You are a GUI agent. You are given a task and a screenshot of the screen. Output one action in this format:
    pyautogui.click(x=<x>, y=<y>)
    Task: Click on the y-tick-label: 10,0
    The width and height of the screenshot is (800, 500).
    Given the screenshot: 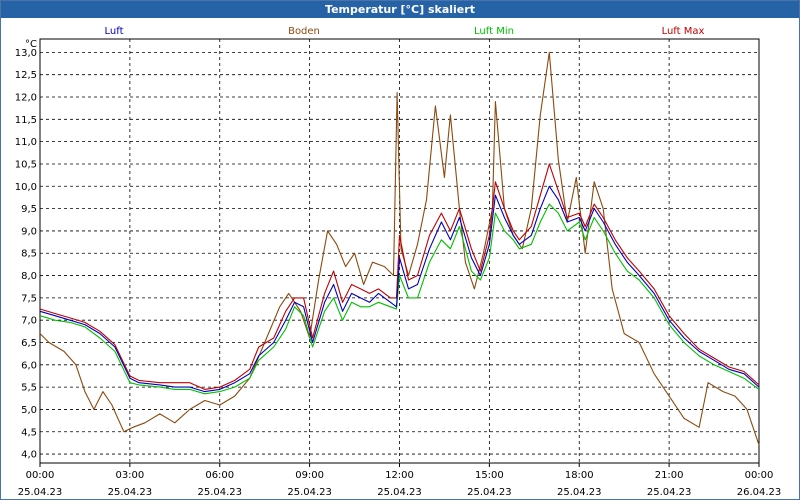 What is the action you would take?
    pyautogui.click(x=26, y=187)
    